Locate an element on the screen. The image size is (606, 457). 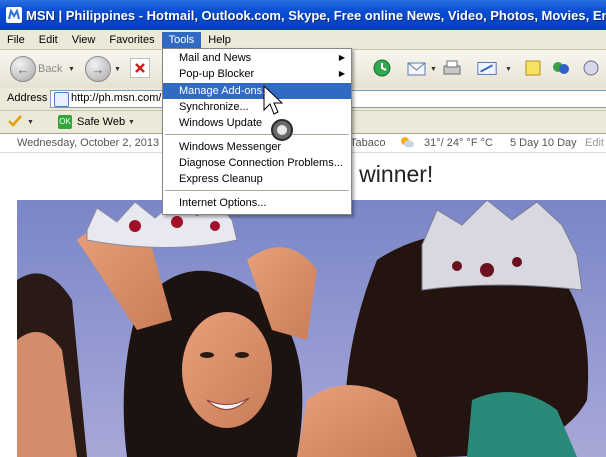
menu-item-label: Windows Update is located at coordinates (221, 123).